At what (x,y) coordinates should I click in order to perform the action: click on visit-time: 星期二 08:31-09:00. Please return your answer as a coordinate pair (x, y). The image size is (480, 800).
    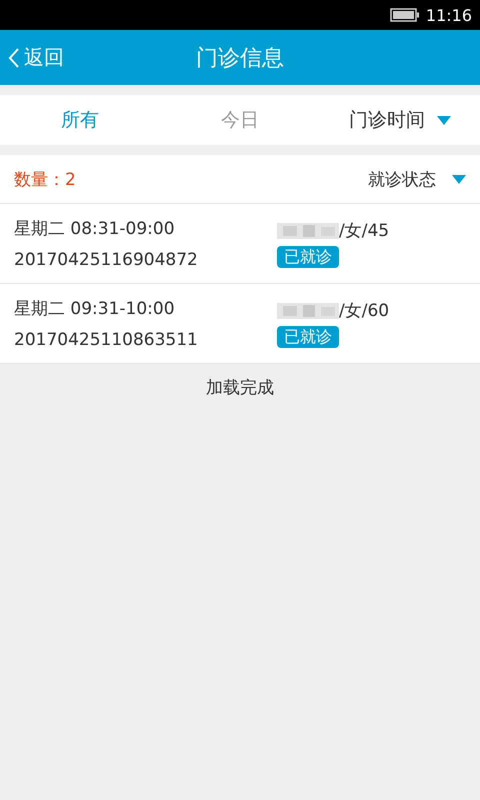
    Looking at the image, I should click on (95, 229).